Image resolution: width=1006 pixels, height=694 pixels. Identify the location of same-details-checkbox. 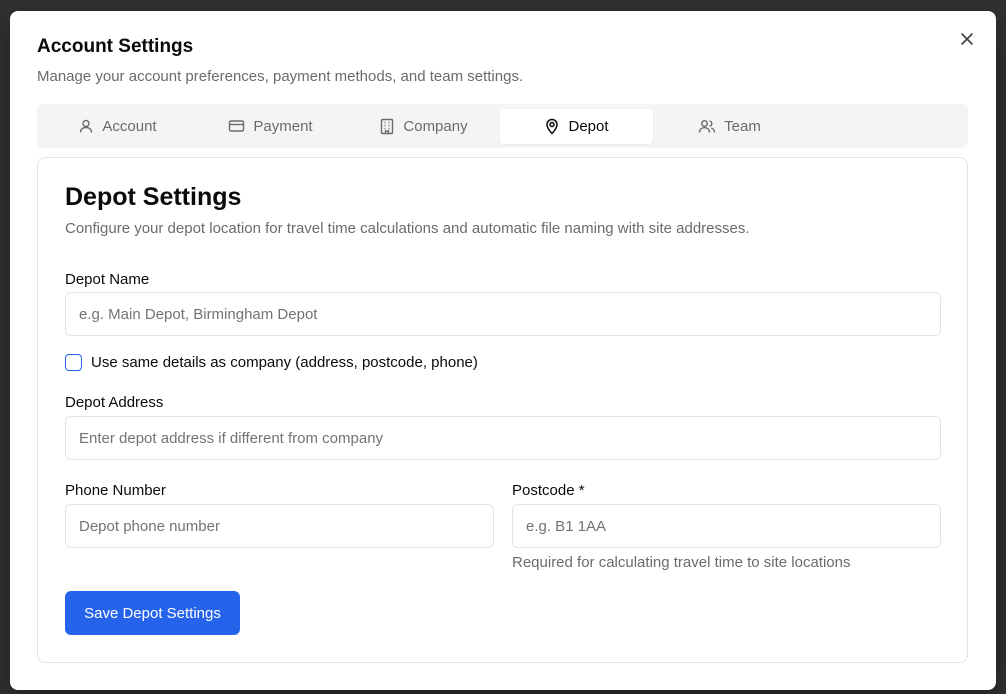
(73, 362).